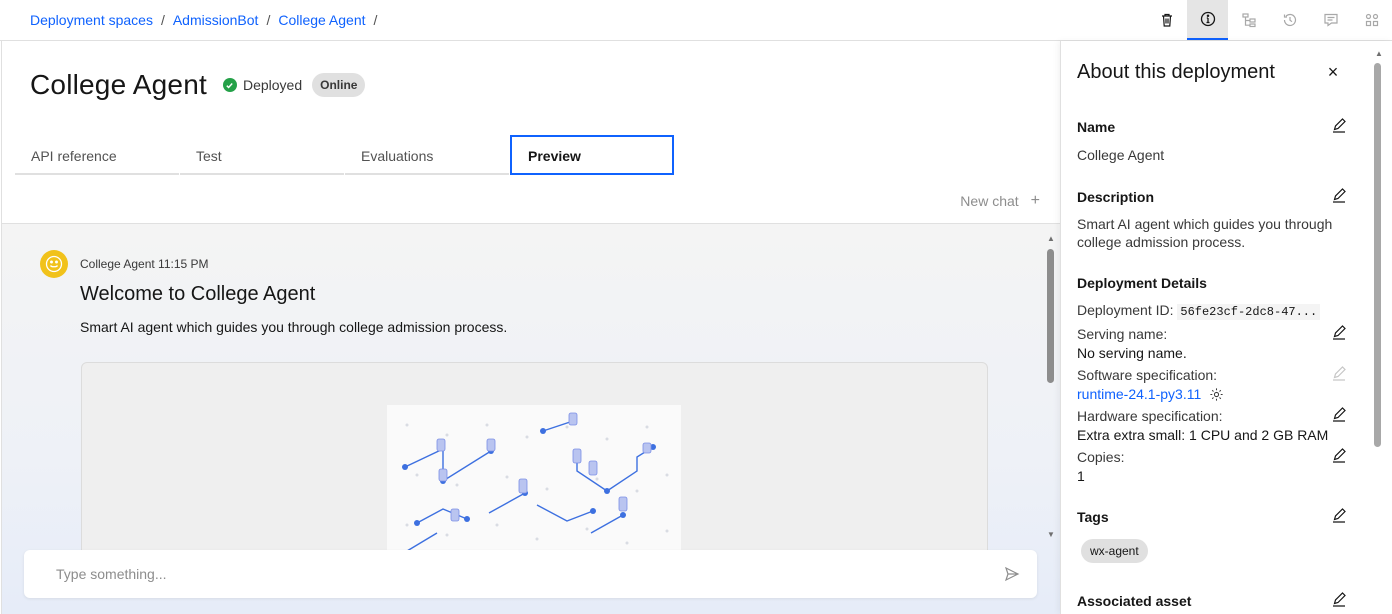 This screenshot has width=1392, height=614. Describe the element at coordinates (1150, 416) in the screenshot. I see `hardware-spec-label: Hardware specification:` at that location.